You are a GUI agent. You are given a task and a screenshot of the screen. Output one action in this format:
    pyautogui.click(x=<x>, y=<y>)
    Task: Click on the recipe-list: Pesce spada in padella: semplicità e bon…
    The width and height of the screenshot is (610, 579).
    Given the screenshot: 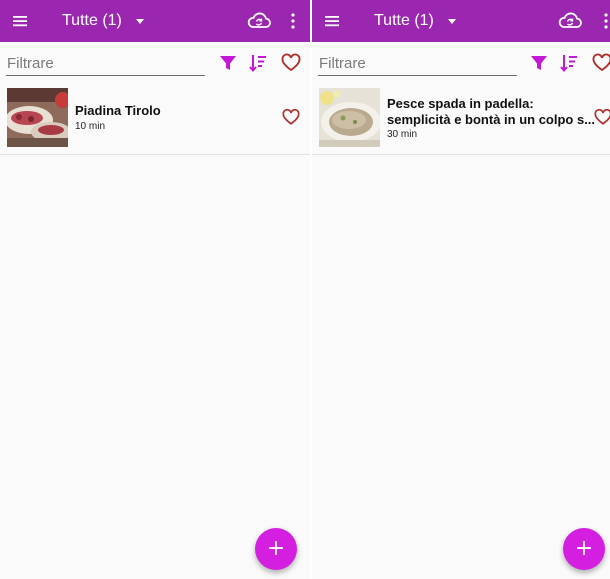 What is the action you would take?
    pyautogui.click(x=461, y=117)
    